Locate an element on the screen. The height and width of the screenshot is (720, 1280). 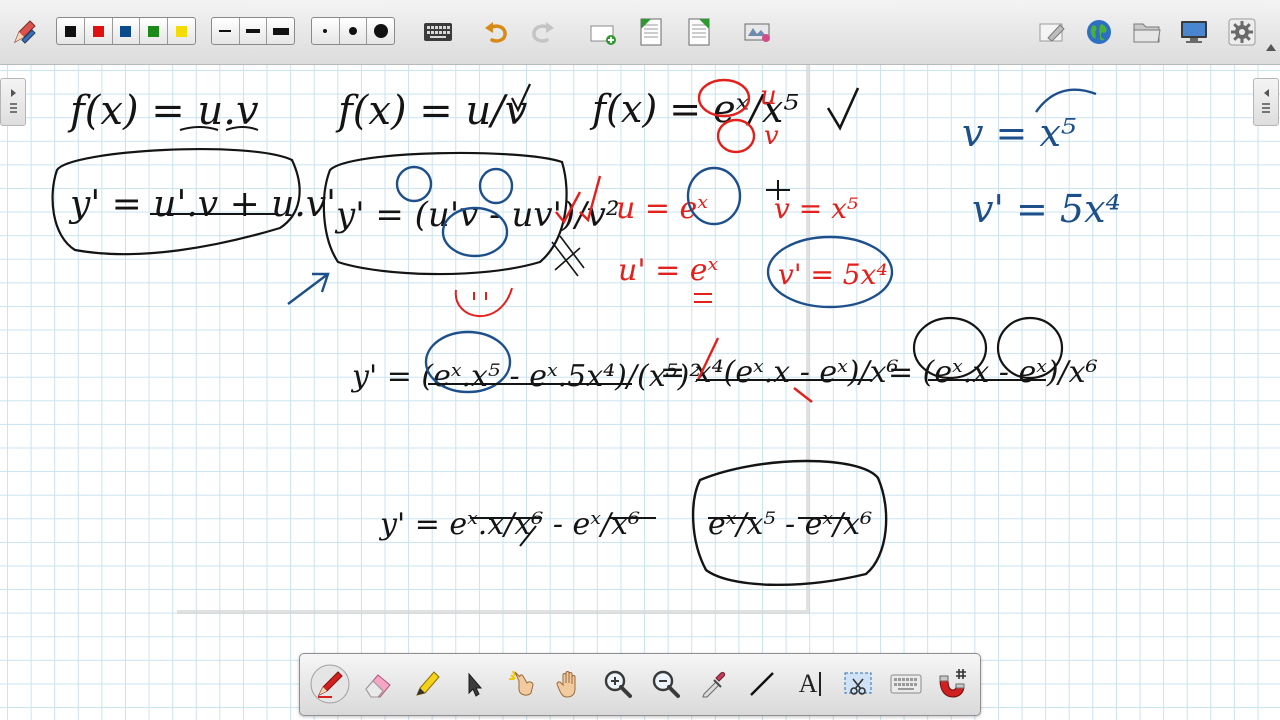
page-sorter-icon is located at coordinates (758, 32).